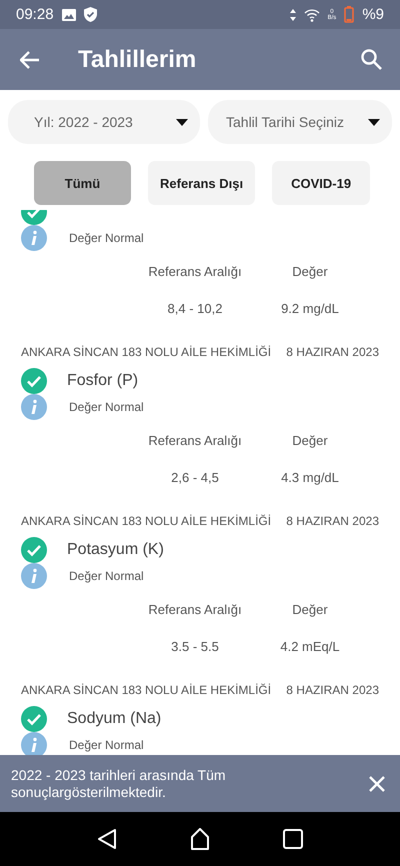 This screenshot has width=400, height=866. What do you see at coordinates (310, 308) in the screenshot?
I see `result-value: 9.2 mg/dL` at bounding box center [310, 308].